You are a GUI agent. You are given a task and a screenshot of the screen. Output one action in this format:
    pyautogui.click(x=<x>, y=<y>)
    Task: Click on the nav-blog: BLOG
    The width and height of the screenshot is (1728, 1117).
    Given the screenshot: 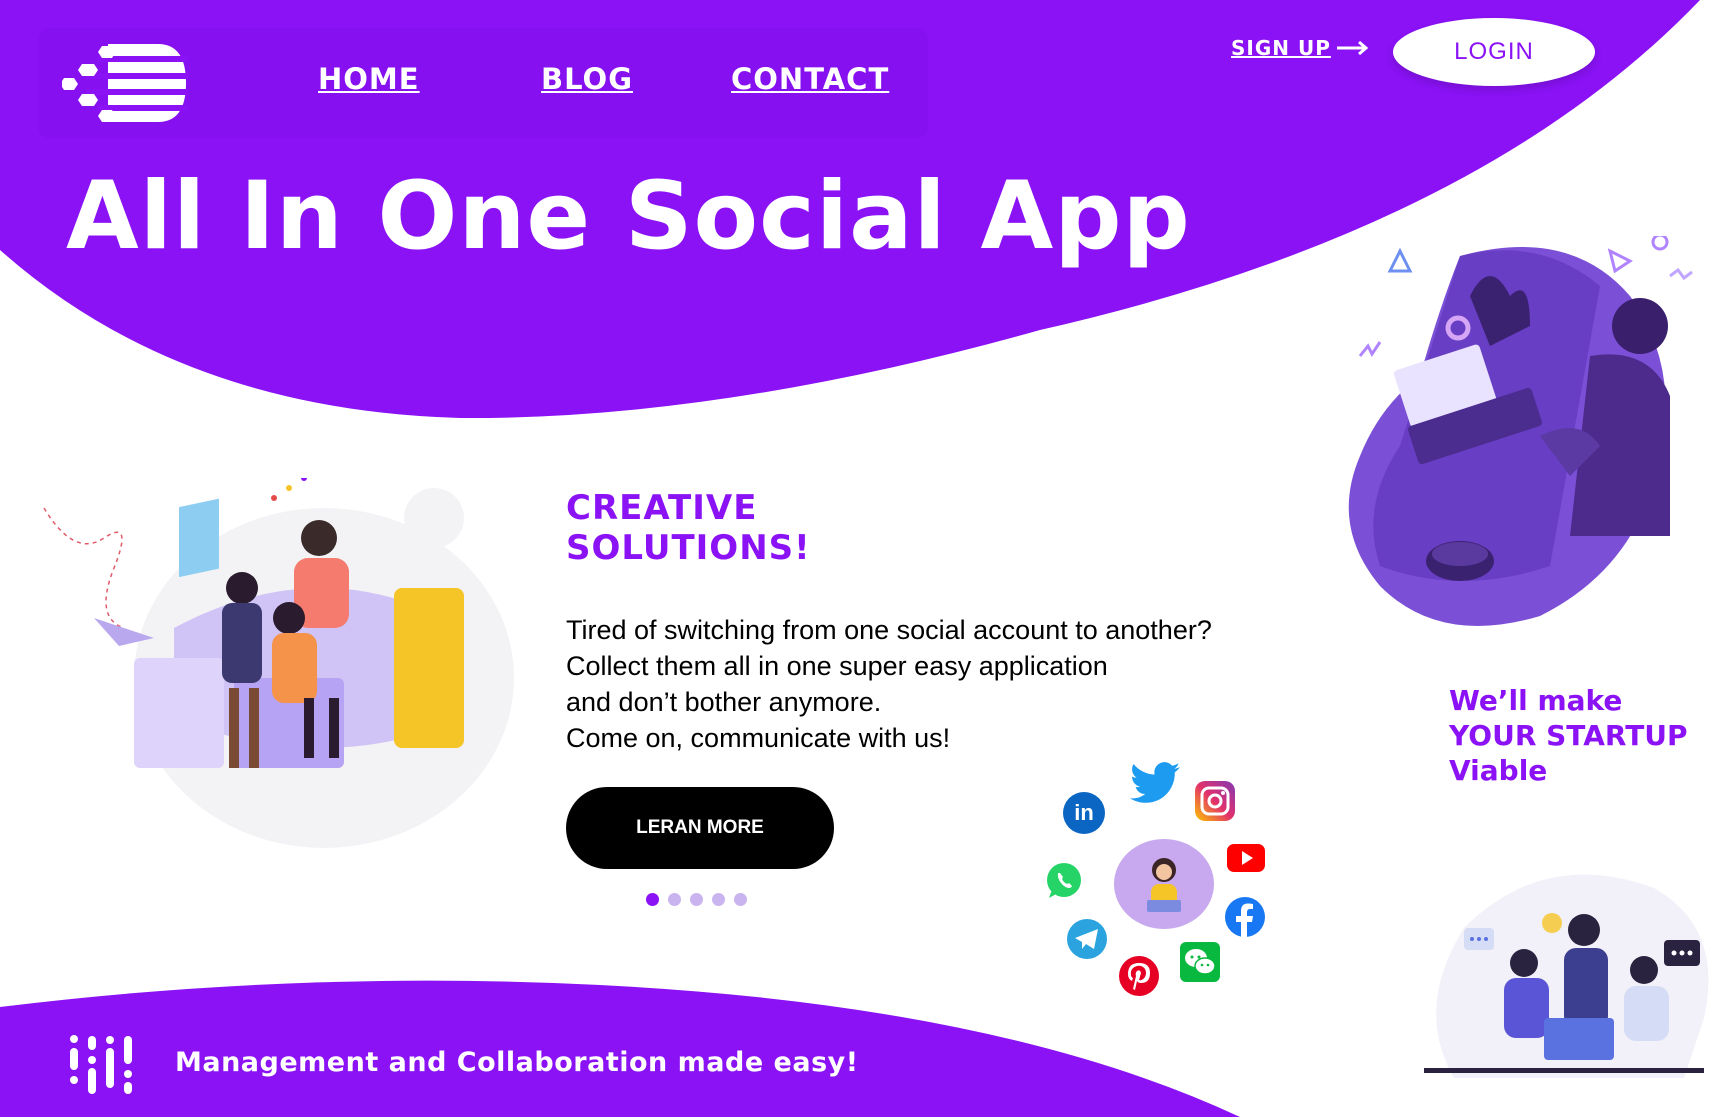 What is the action you would take?
    pyautogui.click(x=587, y=79)
    